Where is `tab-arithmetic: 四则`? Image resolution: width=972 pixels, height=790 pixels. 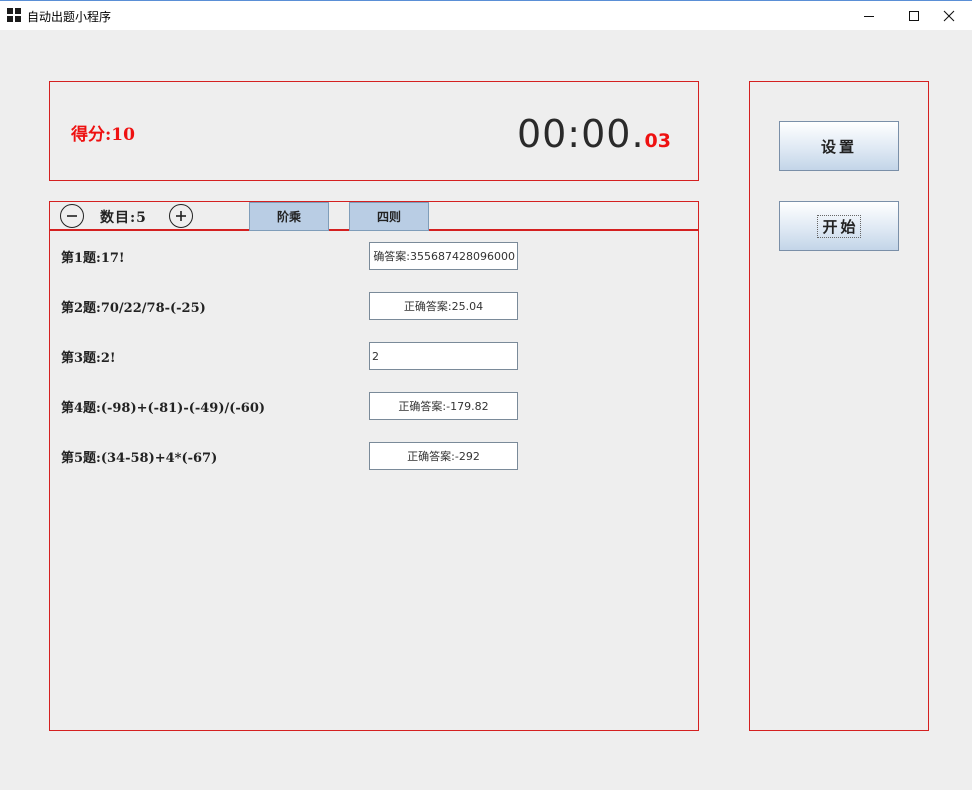
tab-arithmetic: 四则 is located at coordinates (389, 216).